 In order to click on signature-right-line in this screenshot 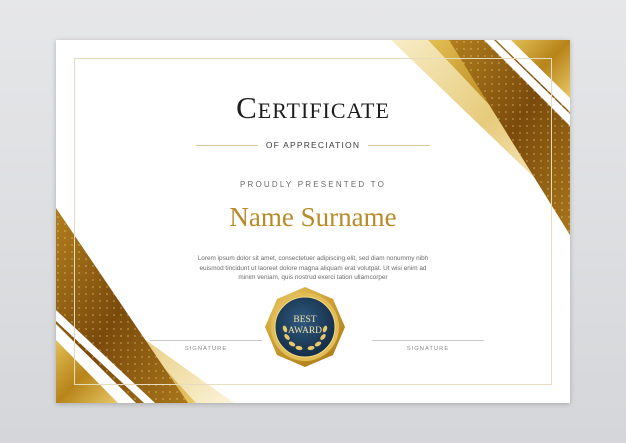, I will do `click(428, 340)`.